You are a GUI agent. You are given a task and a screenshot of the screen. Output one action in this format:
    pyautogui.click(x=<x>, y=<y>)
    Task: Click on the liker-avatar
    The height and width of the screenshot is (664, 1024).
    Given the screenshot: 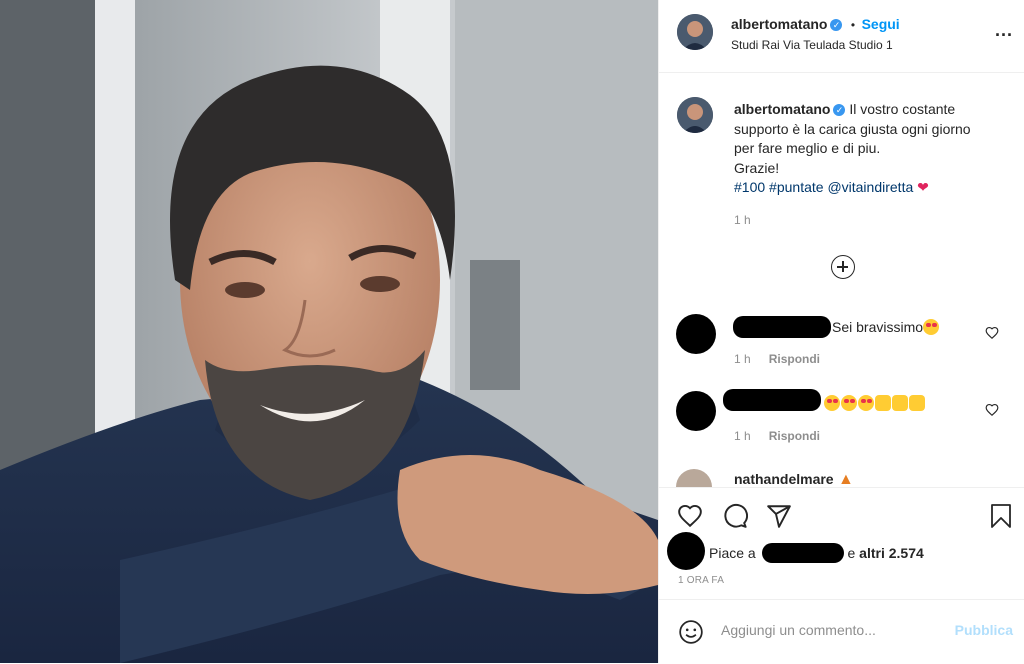 What is the action you would take?
    pyautogui.click(x=686, y=551)
    